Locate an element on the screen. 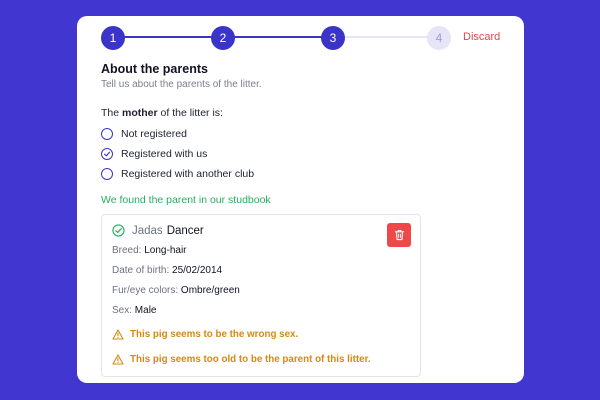  radio-circle-selected is located at coordinates (107, 154).